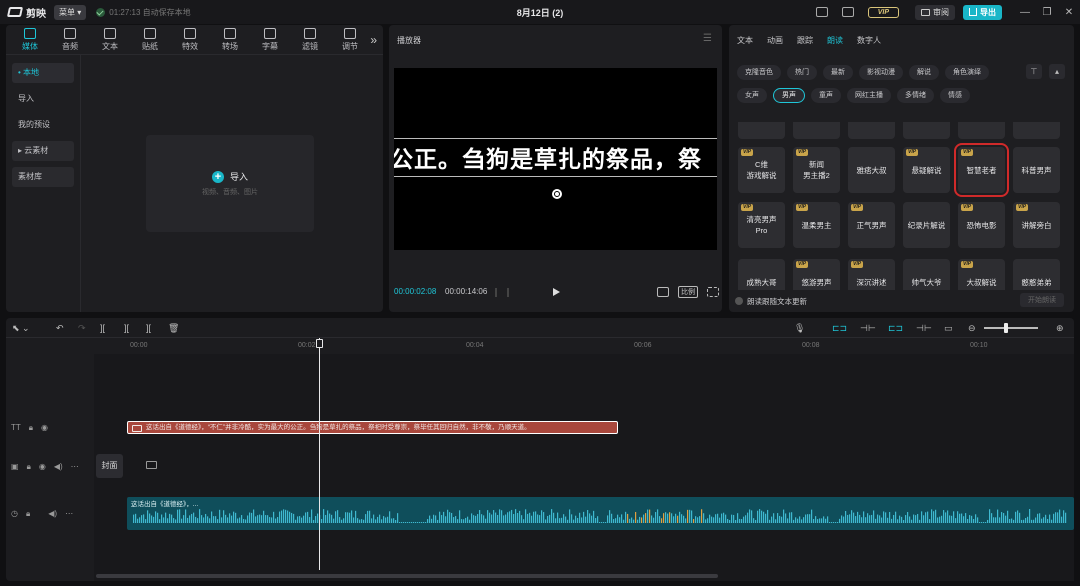 This screenshot has height=586, width=1080. What do you see at coordinates (707, 38) in the screenshot?
I see `player-menu-icon: ☰` at bounding box center [707, 38].